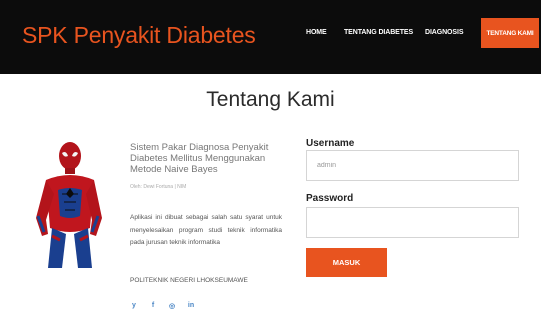  What do you see at coordinates (378, 32) in the screenshot?
I see `nav-item-tentang-diabetes: TENTANG DIABETES` at bounding box center [378, 32].